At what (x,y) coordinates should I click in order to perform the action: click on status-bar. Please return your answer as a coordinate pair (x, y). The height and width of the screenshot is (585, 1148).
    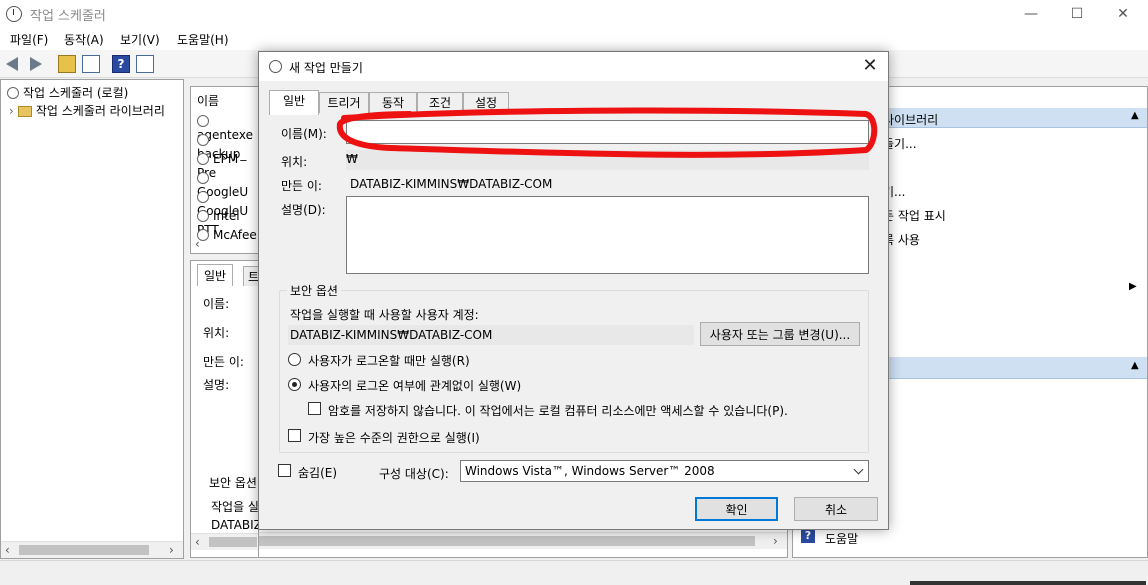
    Looking at the image, I should click on (574, 572).